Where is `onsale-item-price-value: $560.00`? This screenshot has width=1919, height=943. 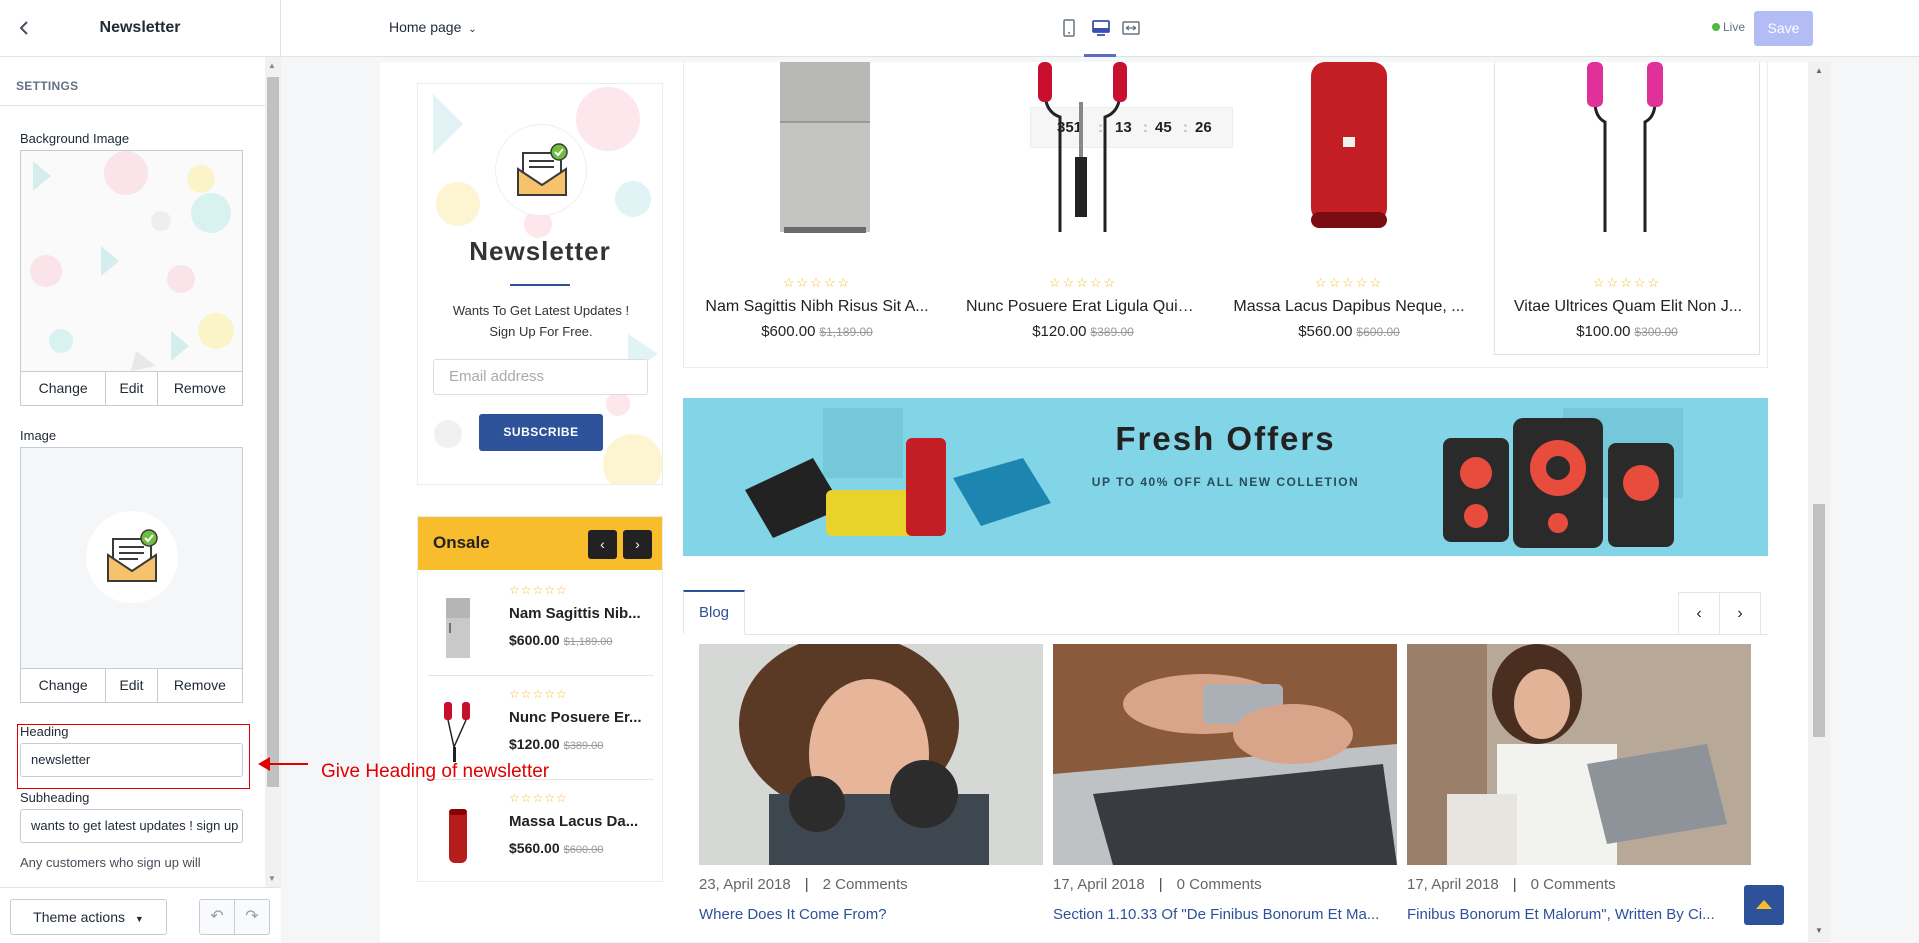 onsale-item-price-value: $560.00 is located at coordinates (534, 848).